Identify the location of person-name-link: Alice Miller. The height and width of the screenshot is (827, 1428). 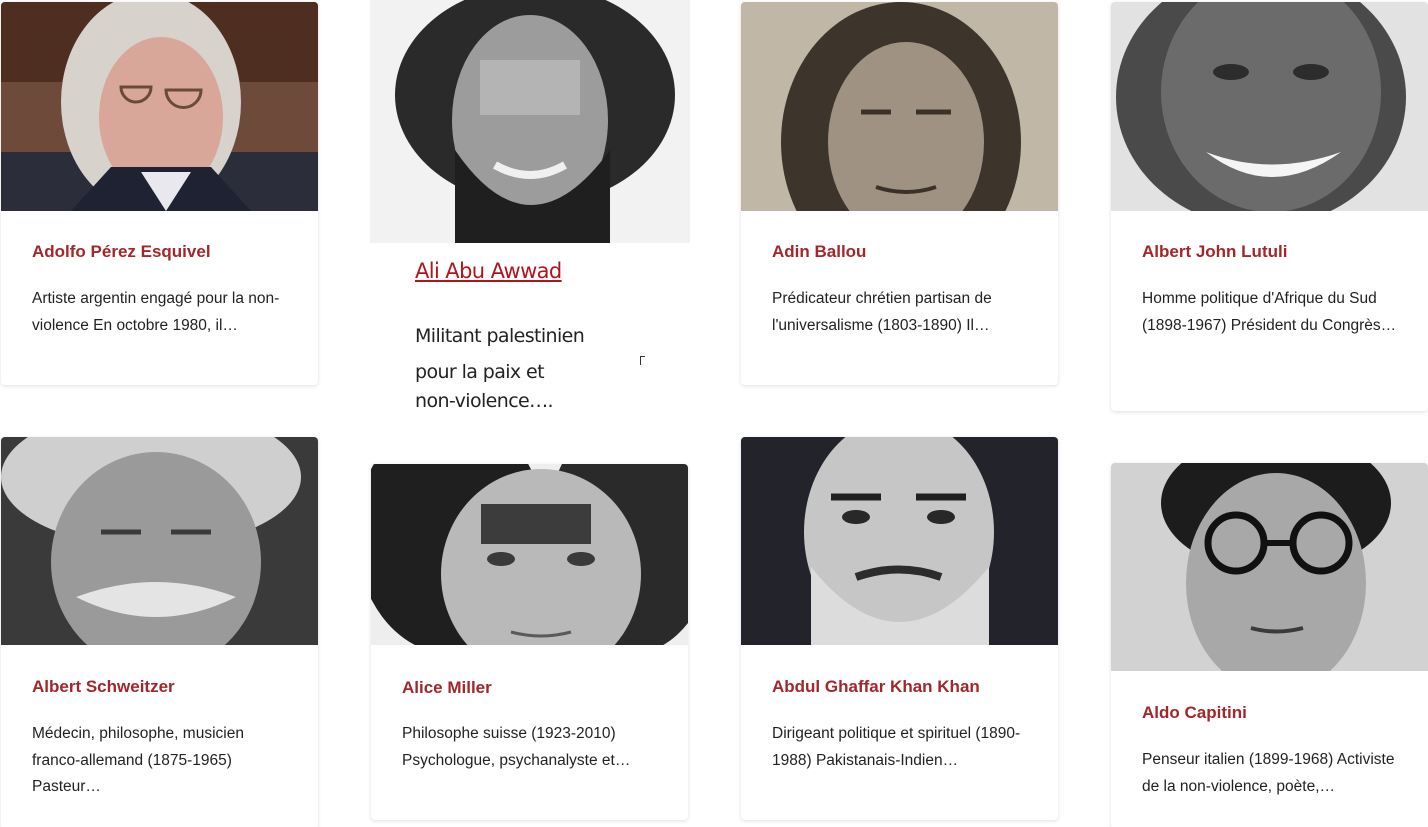
(447, 688).